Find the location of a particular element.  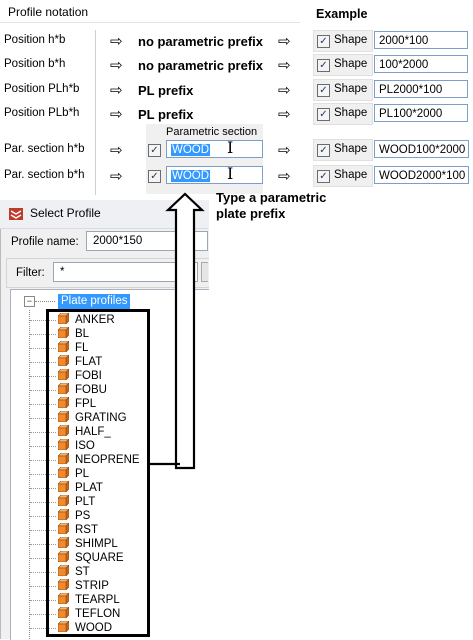

callout-arrow is located at coordinates (177, 331).